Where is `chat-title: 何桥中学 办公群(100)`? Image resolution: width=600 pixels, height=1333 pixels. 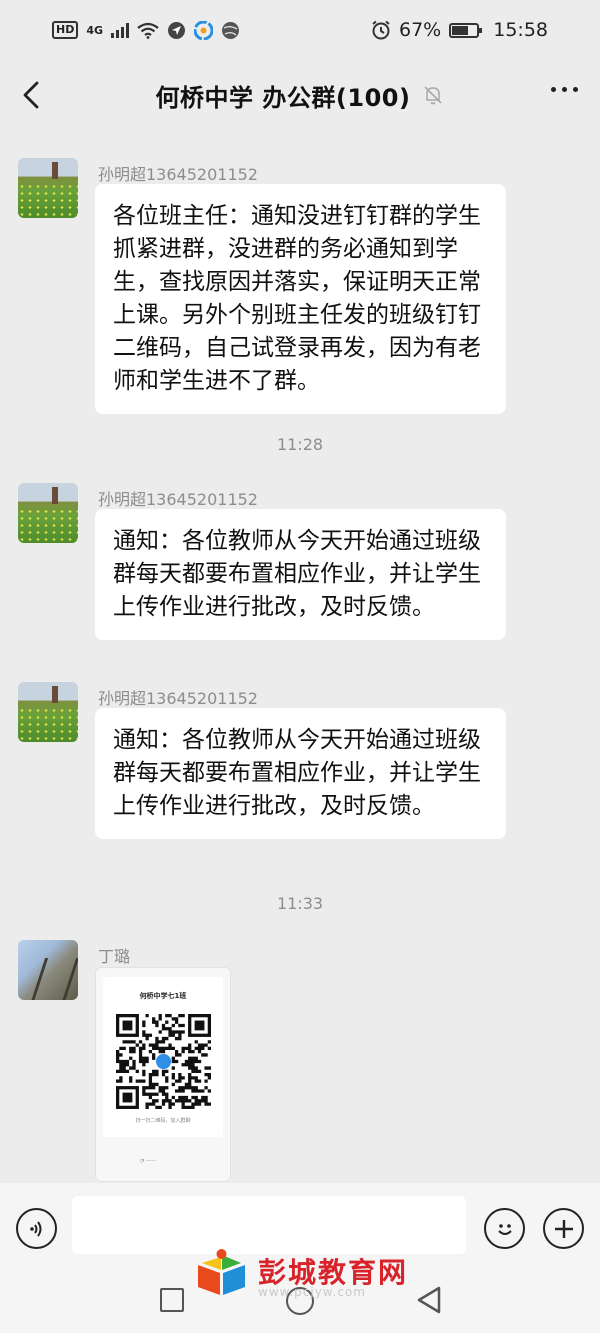
chat-title: 何桥中学 办公群(100) is located at coordinates (283, 97).